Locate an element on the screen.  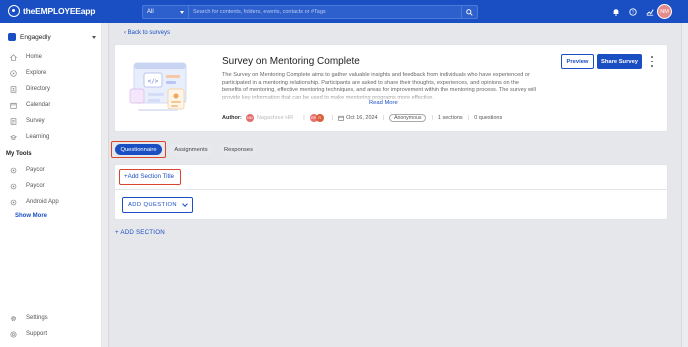
add-section-link: + ADD SECTION is located at coordinates (140, 232).